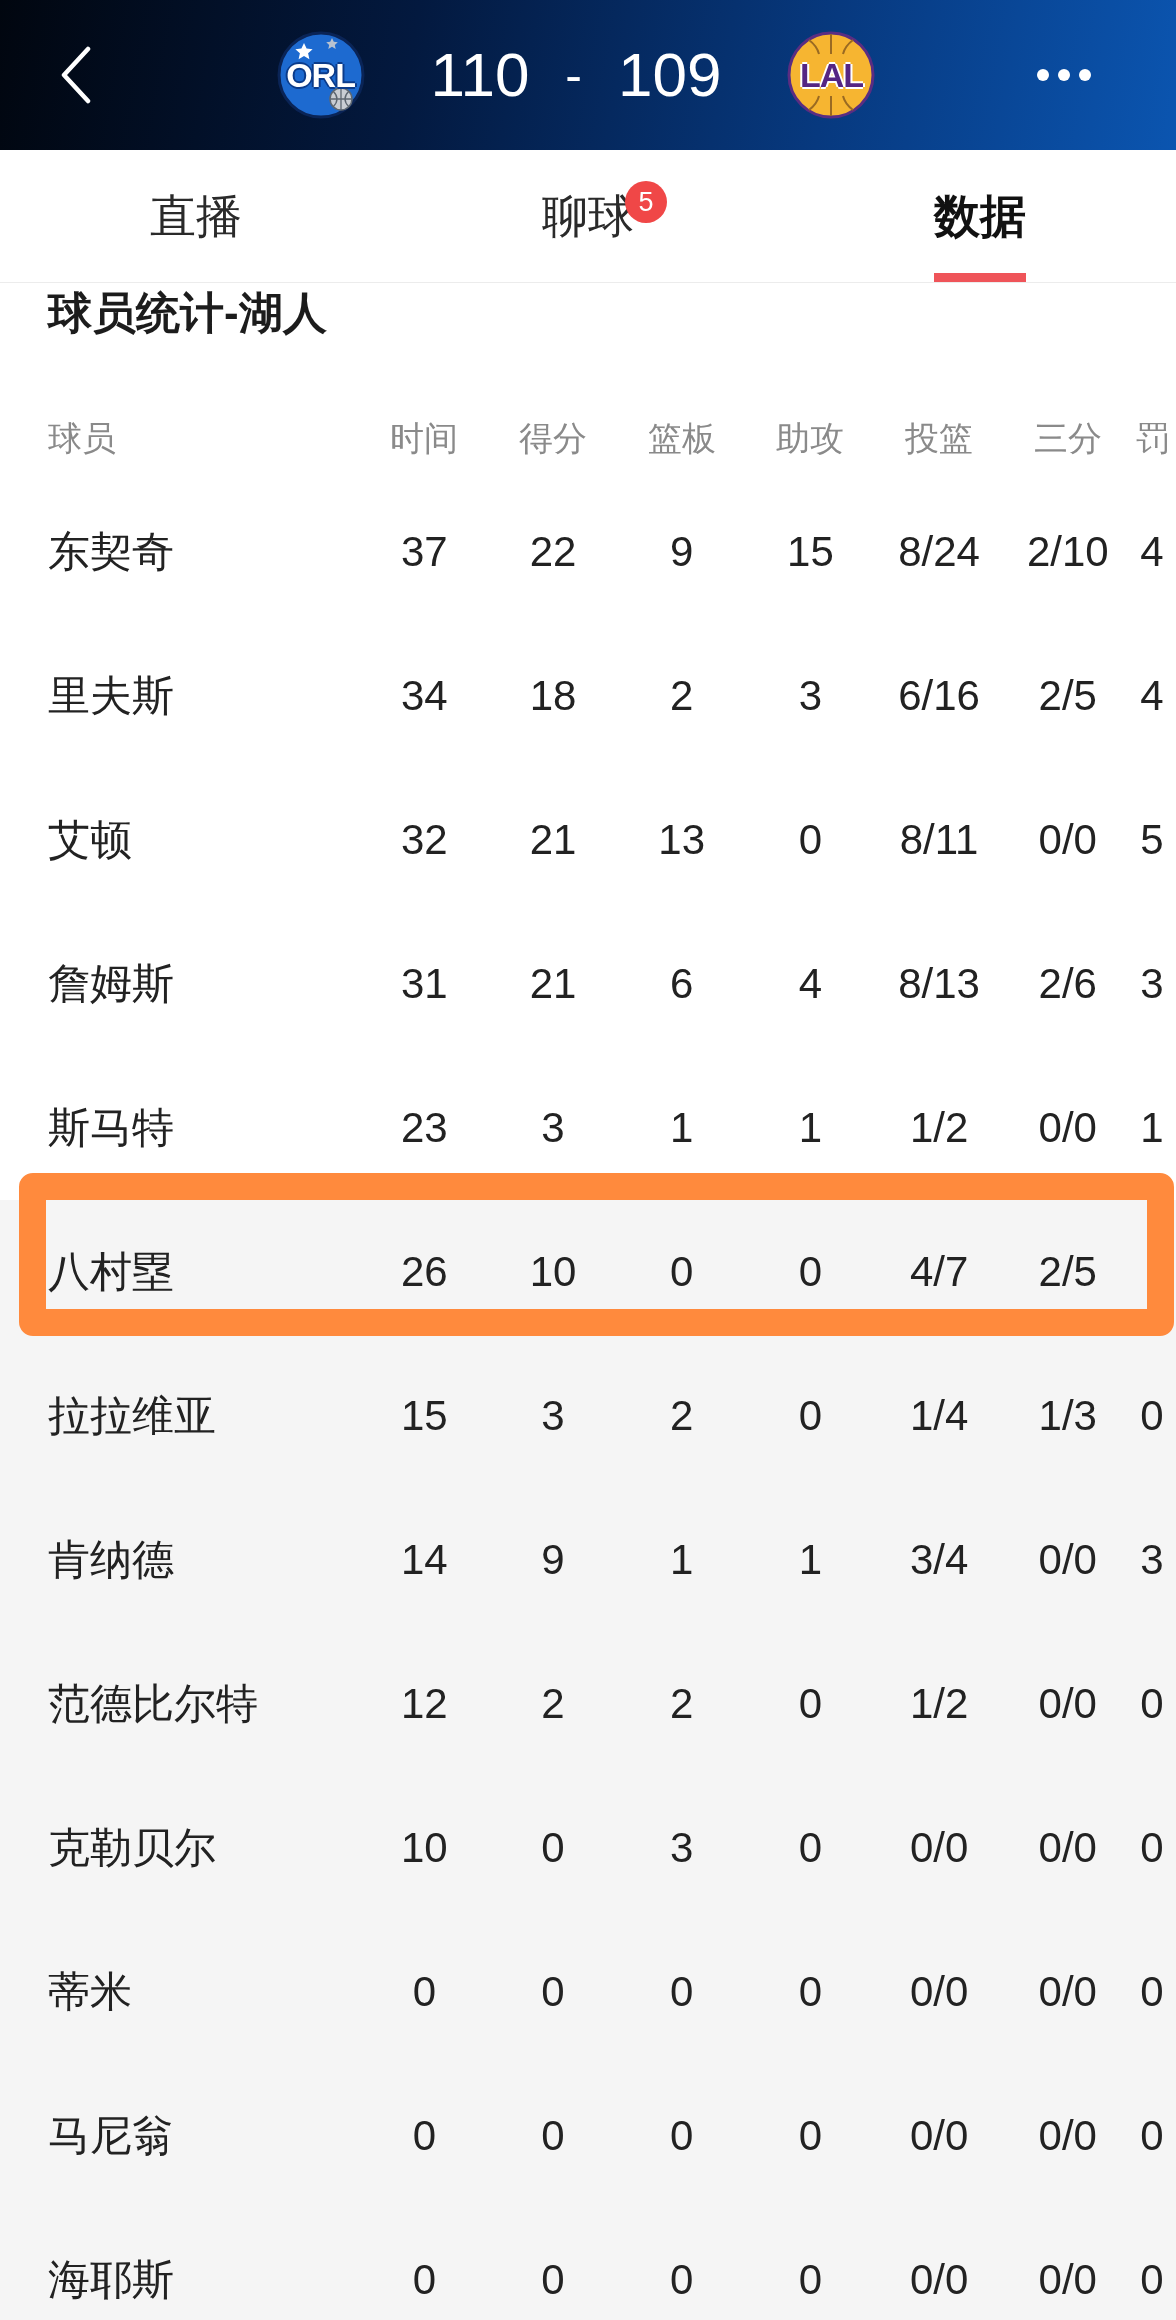 The width and height of the screenshot is (1176, 2320). I want to click on team-abbreviation: LAL, so click(831, 75).